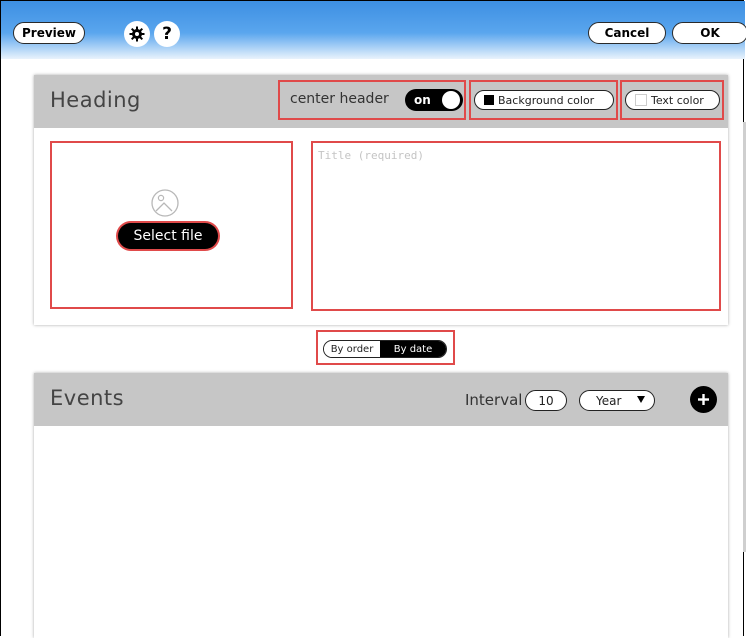  I want to click on preview-button: Preview, so click(49, 33).